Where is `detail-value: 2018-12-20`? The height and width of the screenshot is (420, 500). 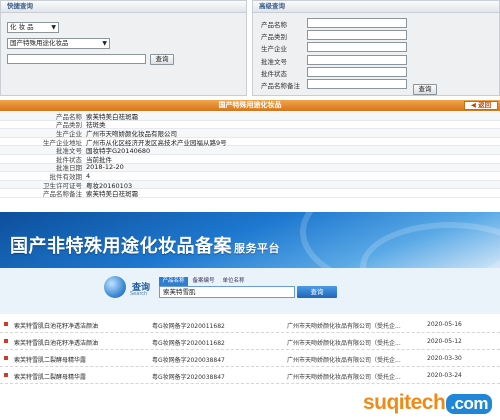 detail-value: 2018-12-20 is located at coordinates (105, 167).